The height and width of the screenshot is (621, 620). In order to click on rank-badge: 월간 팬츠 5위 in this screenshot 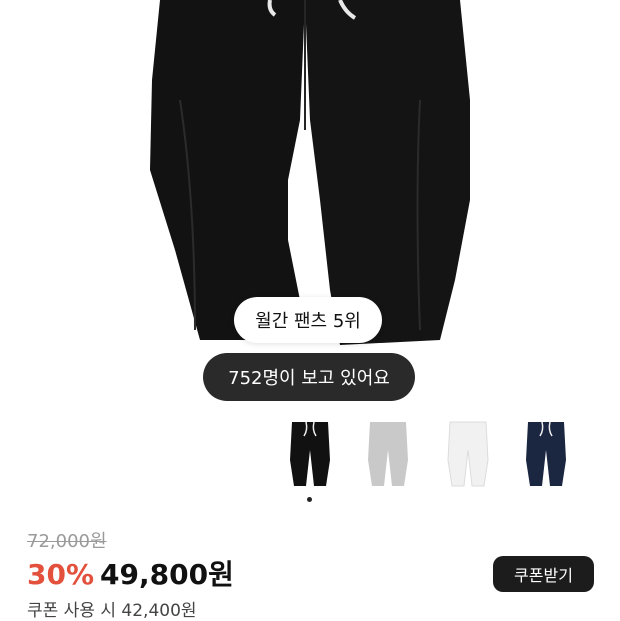, I will do `click(308, 320)`.